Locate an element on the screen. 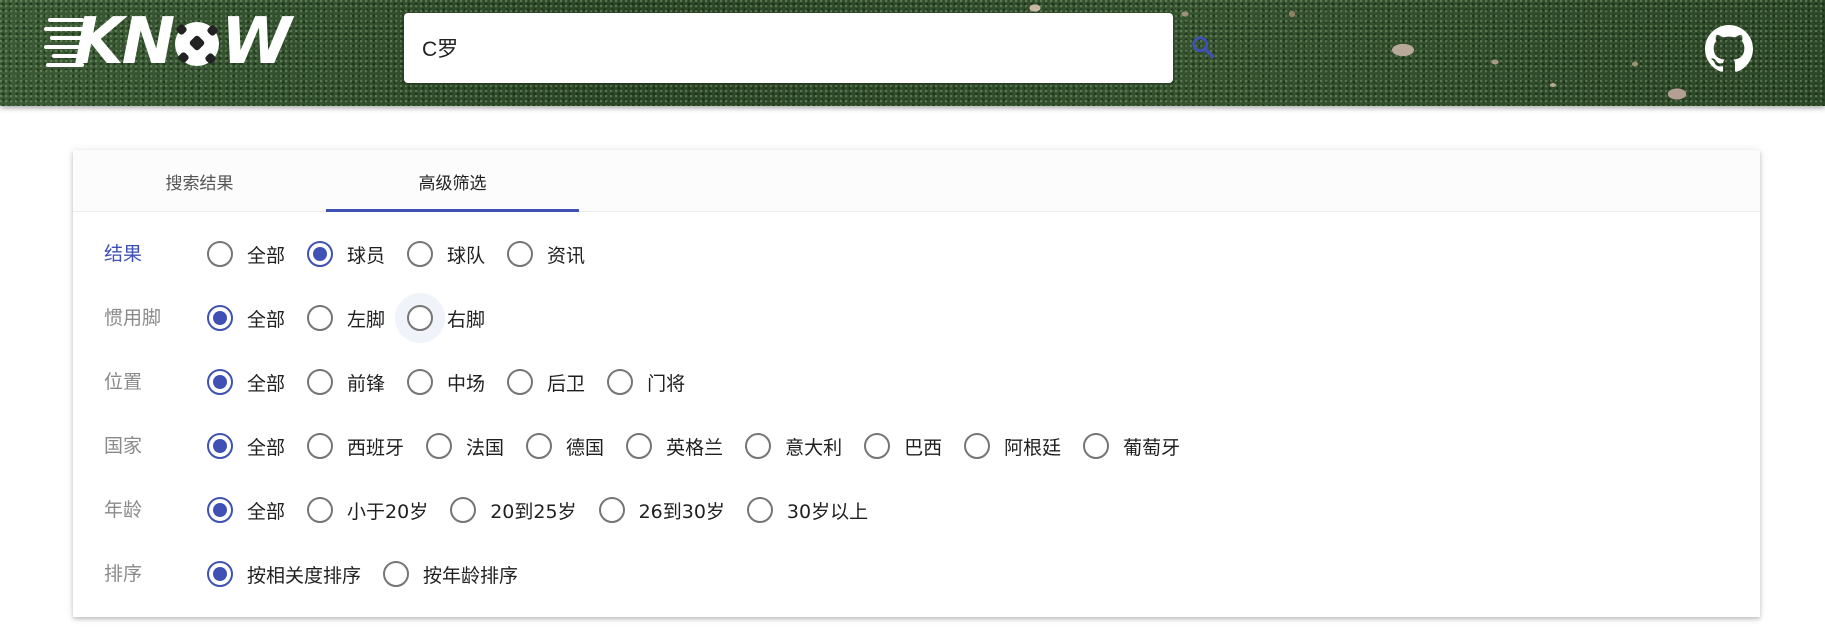 This screenshot has width=1825, height=636. radio-option-label: 球员 is located at coordinates (366, 255).